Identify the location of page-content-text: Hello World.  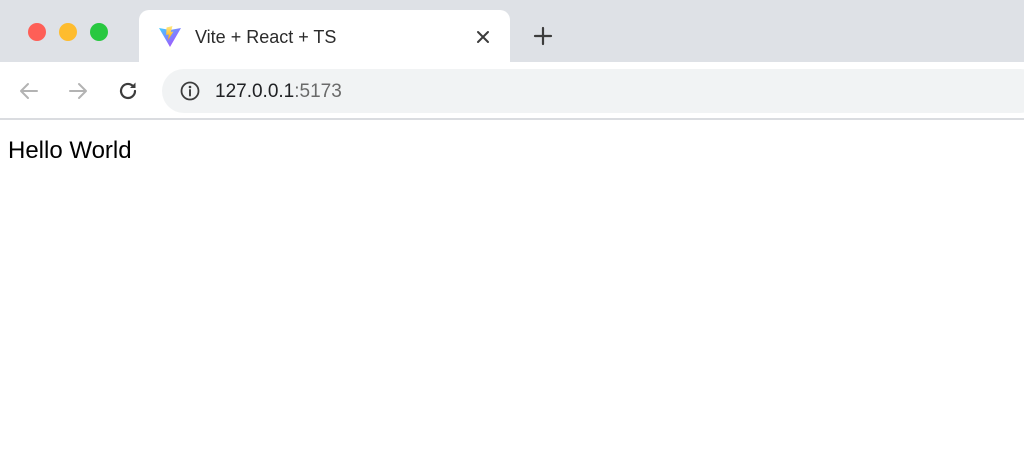
(70, 150).